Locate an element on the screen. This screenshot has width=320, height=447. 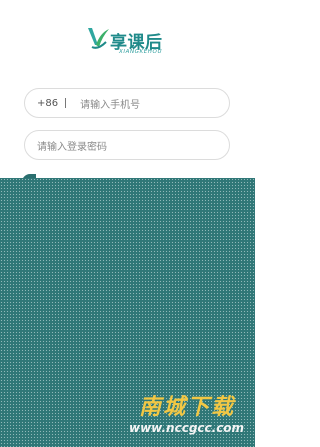
app-name-pinyin: XIANGKEHOU is located at coordinates (141, 52).